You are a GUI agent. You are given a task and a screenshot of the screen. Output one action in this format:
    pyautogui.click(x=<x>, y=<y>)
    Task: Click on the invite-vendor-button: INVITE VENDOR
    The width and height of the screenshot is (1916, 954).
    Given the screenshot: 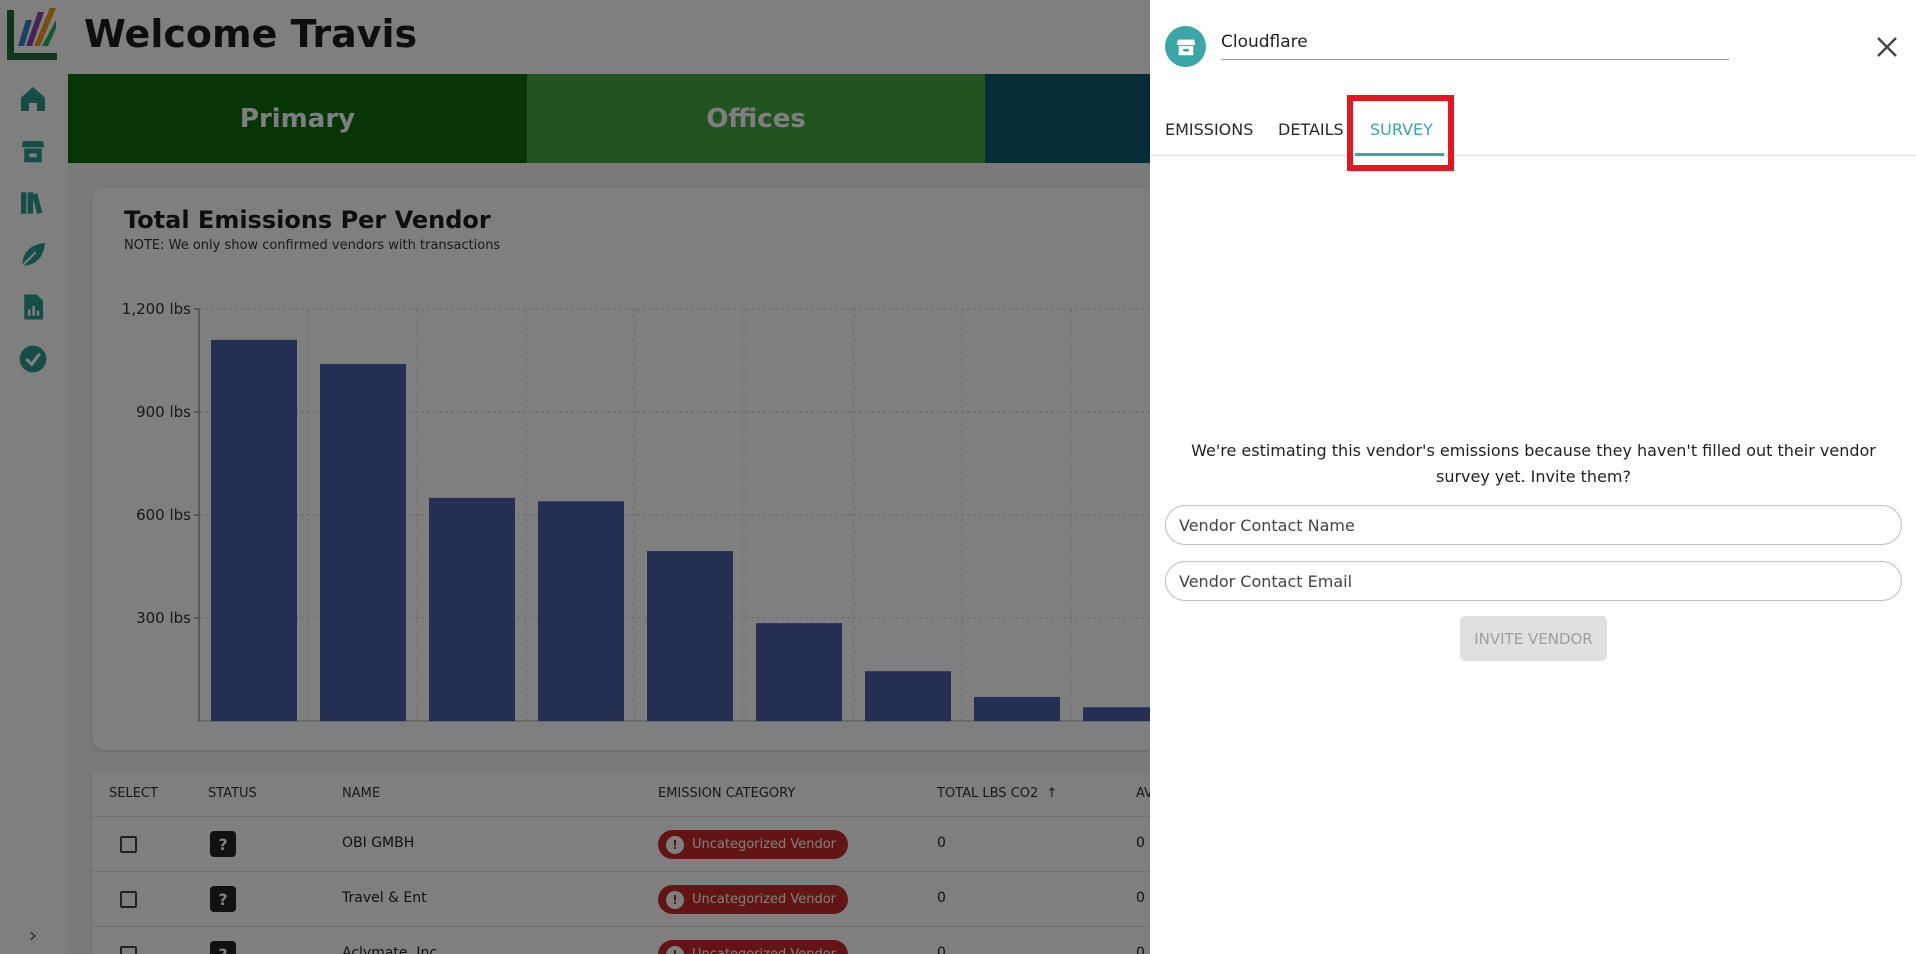 What is the action you would take?
    pyautogui.click(x=1533, y=638)
    